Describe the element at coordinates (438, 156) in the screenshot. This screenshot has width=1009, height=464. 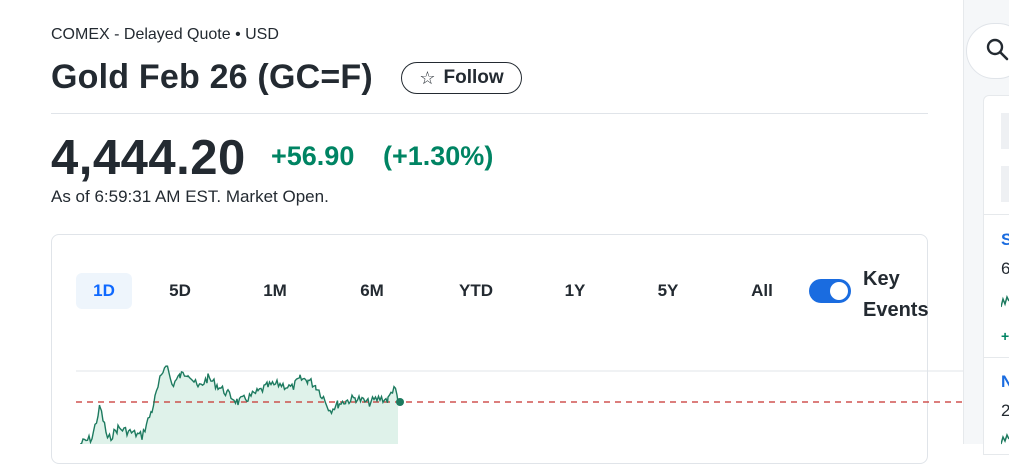
I see `quote-change-percent: (+1.30%)` at that location.